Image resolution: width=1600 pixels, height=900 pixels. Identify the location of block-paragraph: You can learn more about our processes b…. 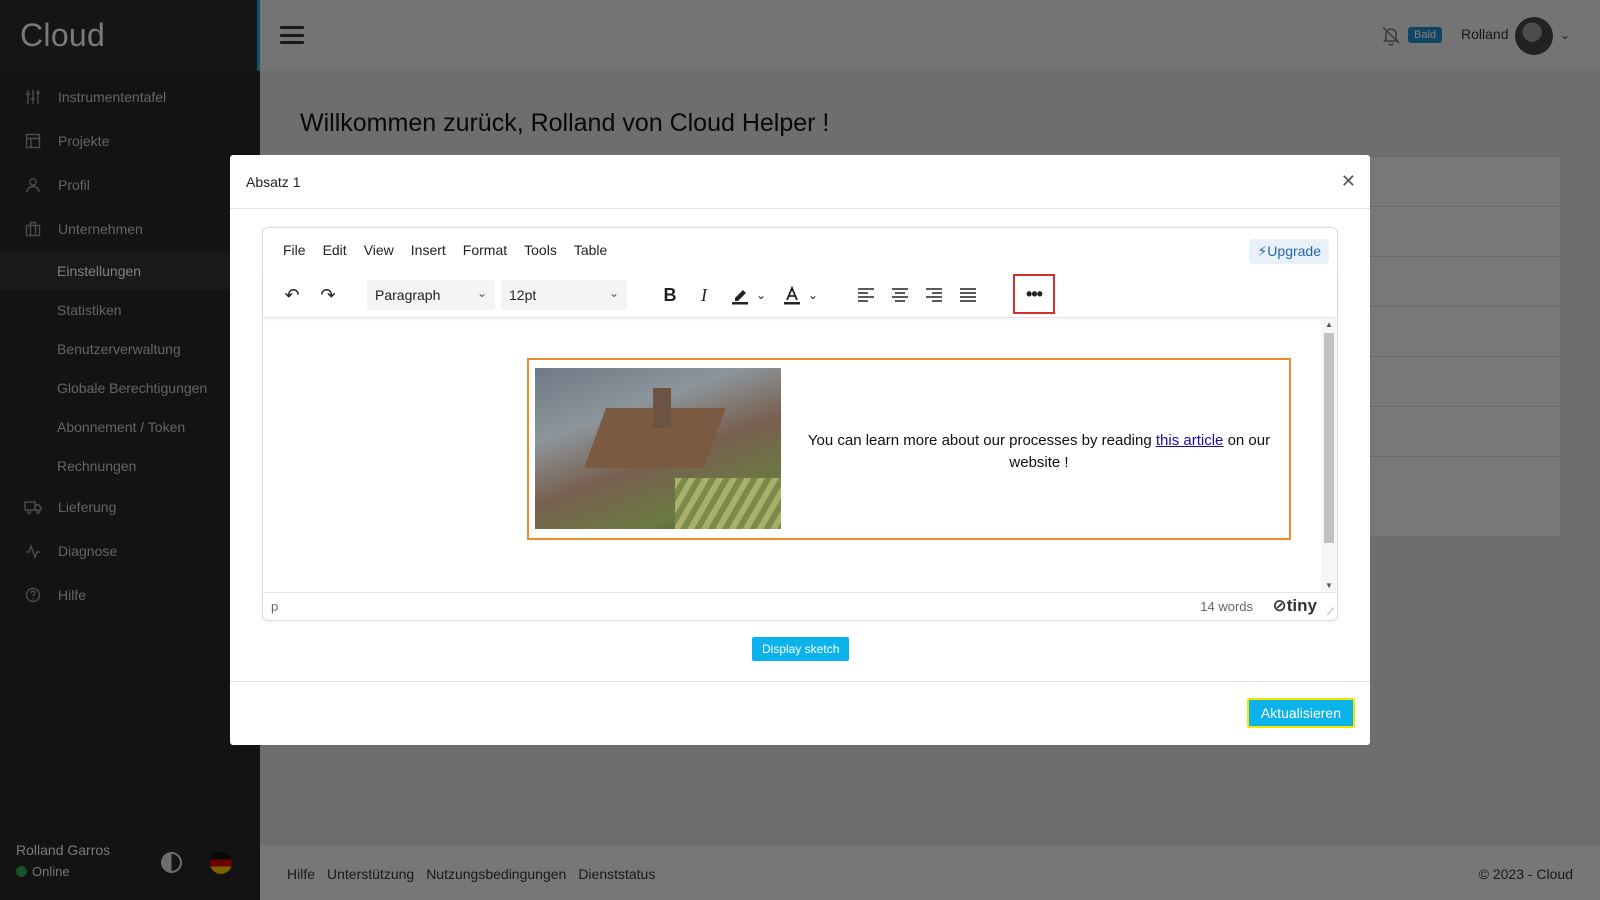
(1039, 452).